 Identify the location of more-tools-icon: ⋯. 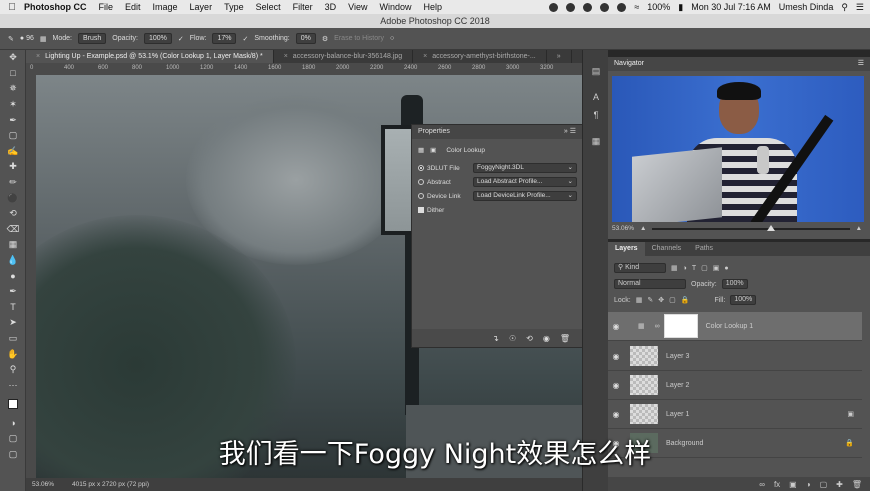
(13, 385).